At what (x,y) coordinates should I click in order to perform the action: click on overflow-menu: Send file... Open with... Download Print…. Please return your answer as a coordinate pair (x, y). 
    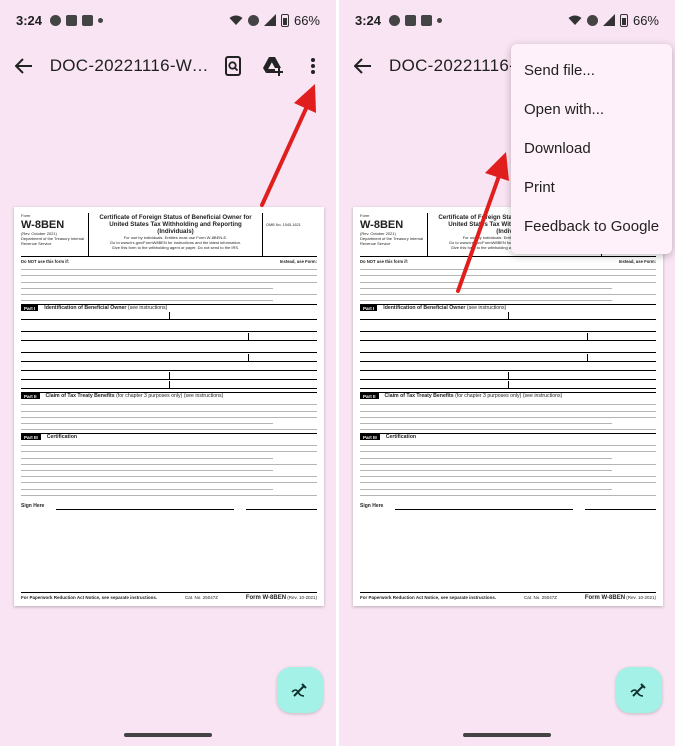
    Looking at the image, I should click on (591, 149).